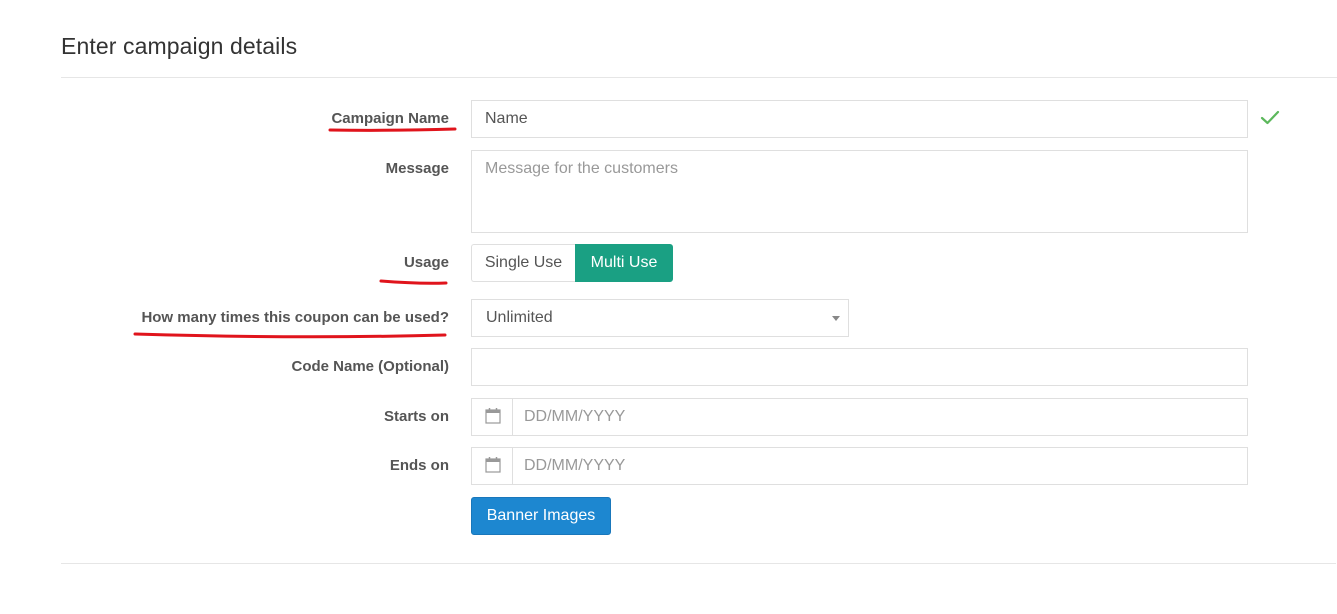  Describe the element at coordinates (390, 118) in the screenshot. I see `campaign-name-label: Campaign Name` at that location.